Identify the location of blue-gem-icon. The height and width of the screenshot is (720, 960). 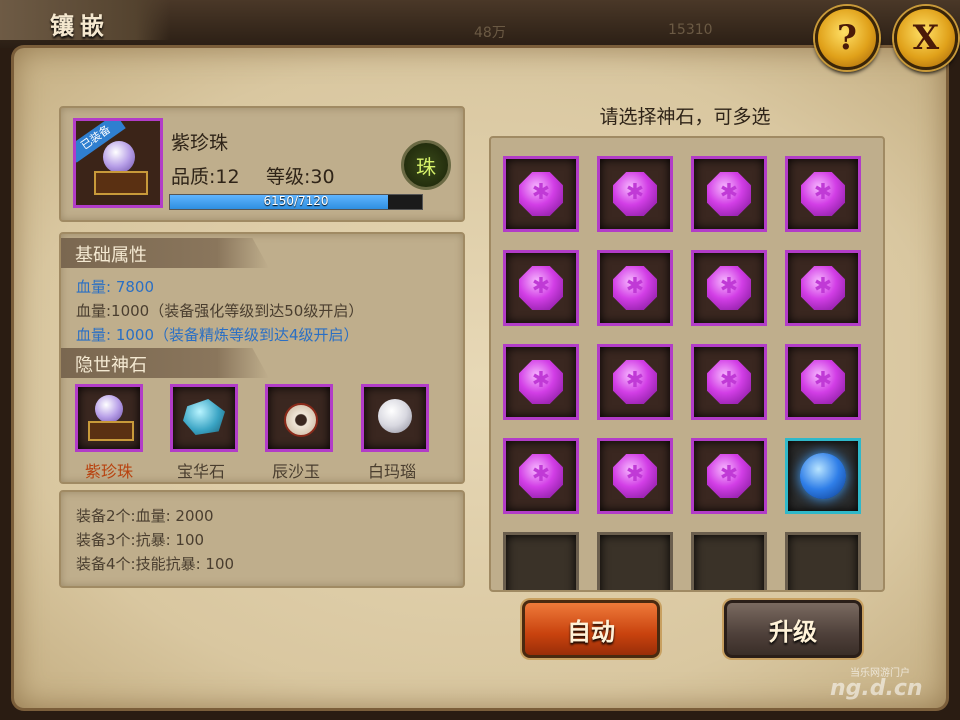
(823, 476).